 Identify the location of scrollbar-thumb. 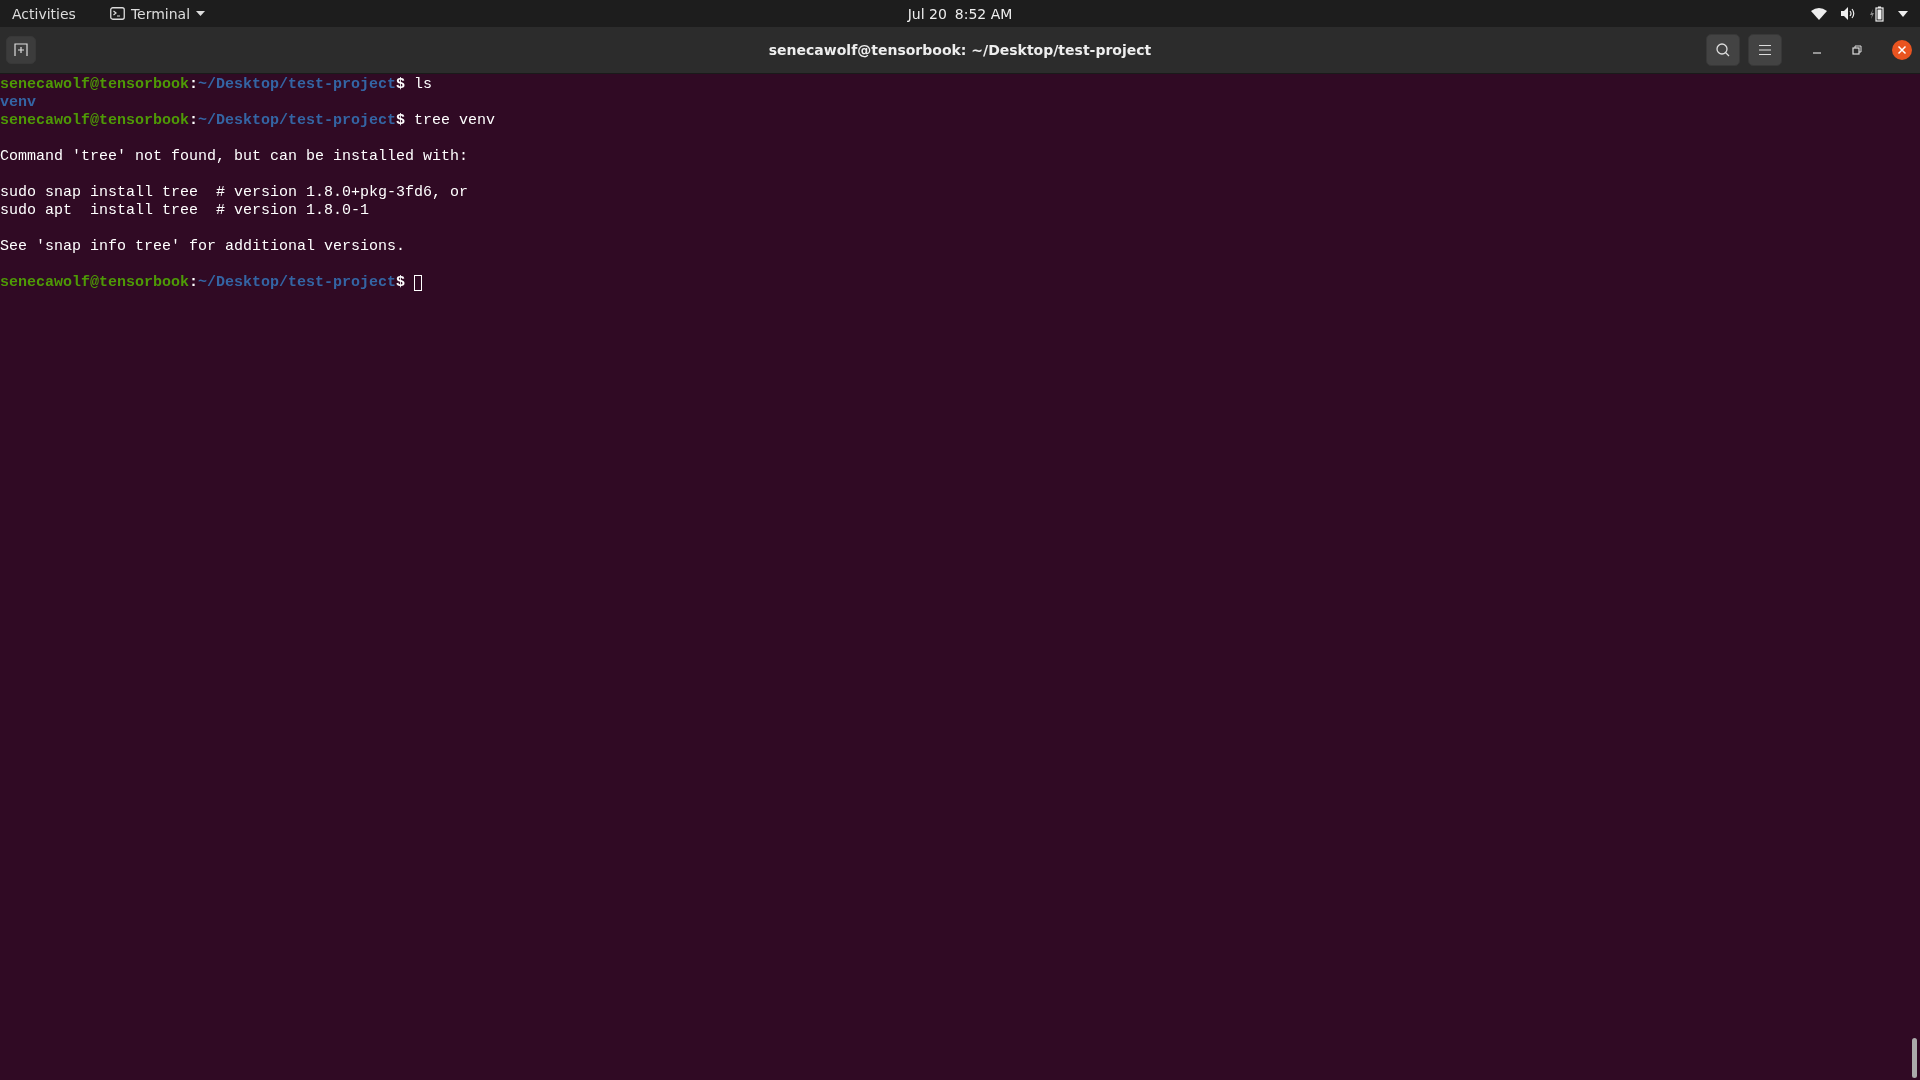
(1914, 1058).